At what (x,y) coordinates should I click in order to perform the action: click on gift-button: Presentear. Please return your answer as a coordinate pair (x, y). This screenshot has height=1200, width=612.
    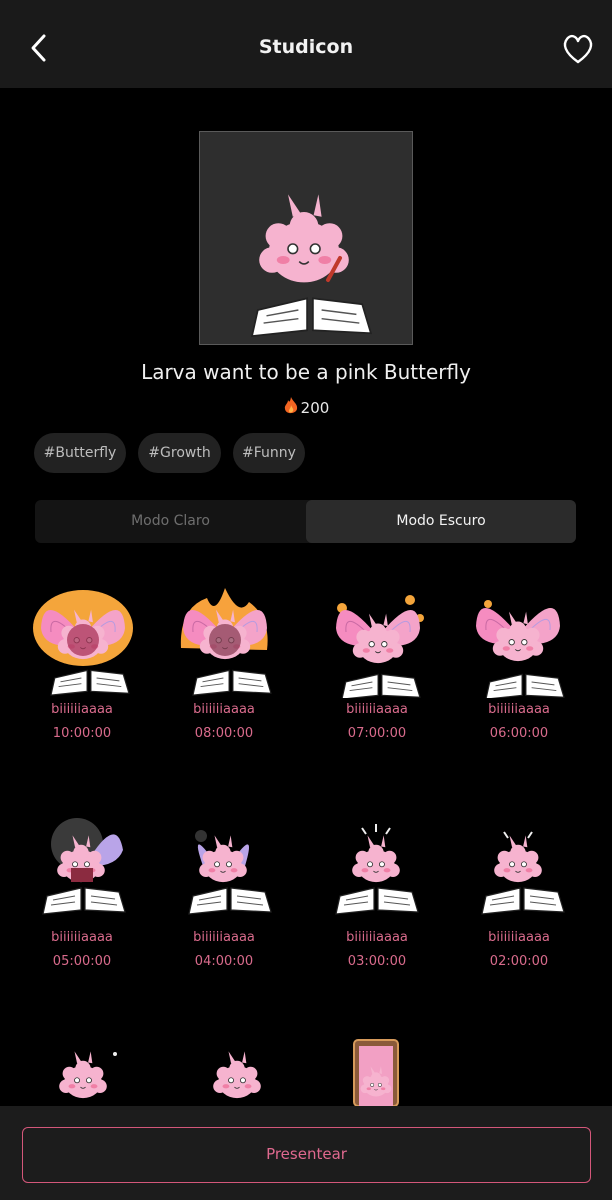
    Looking at the image, I should click on (306, 1155).